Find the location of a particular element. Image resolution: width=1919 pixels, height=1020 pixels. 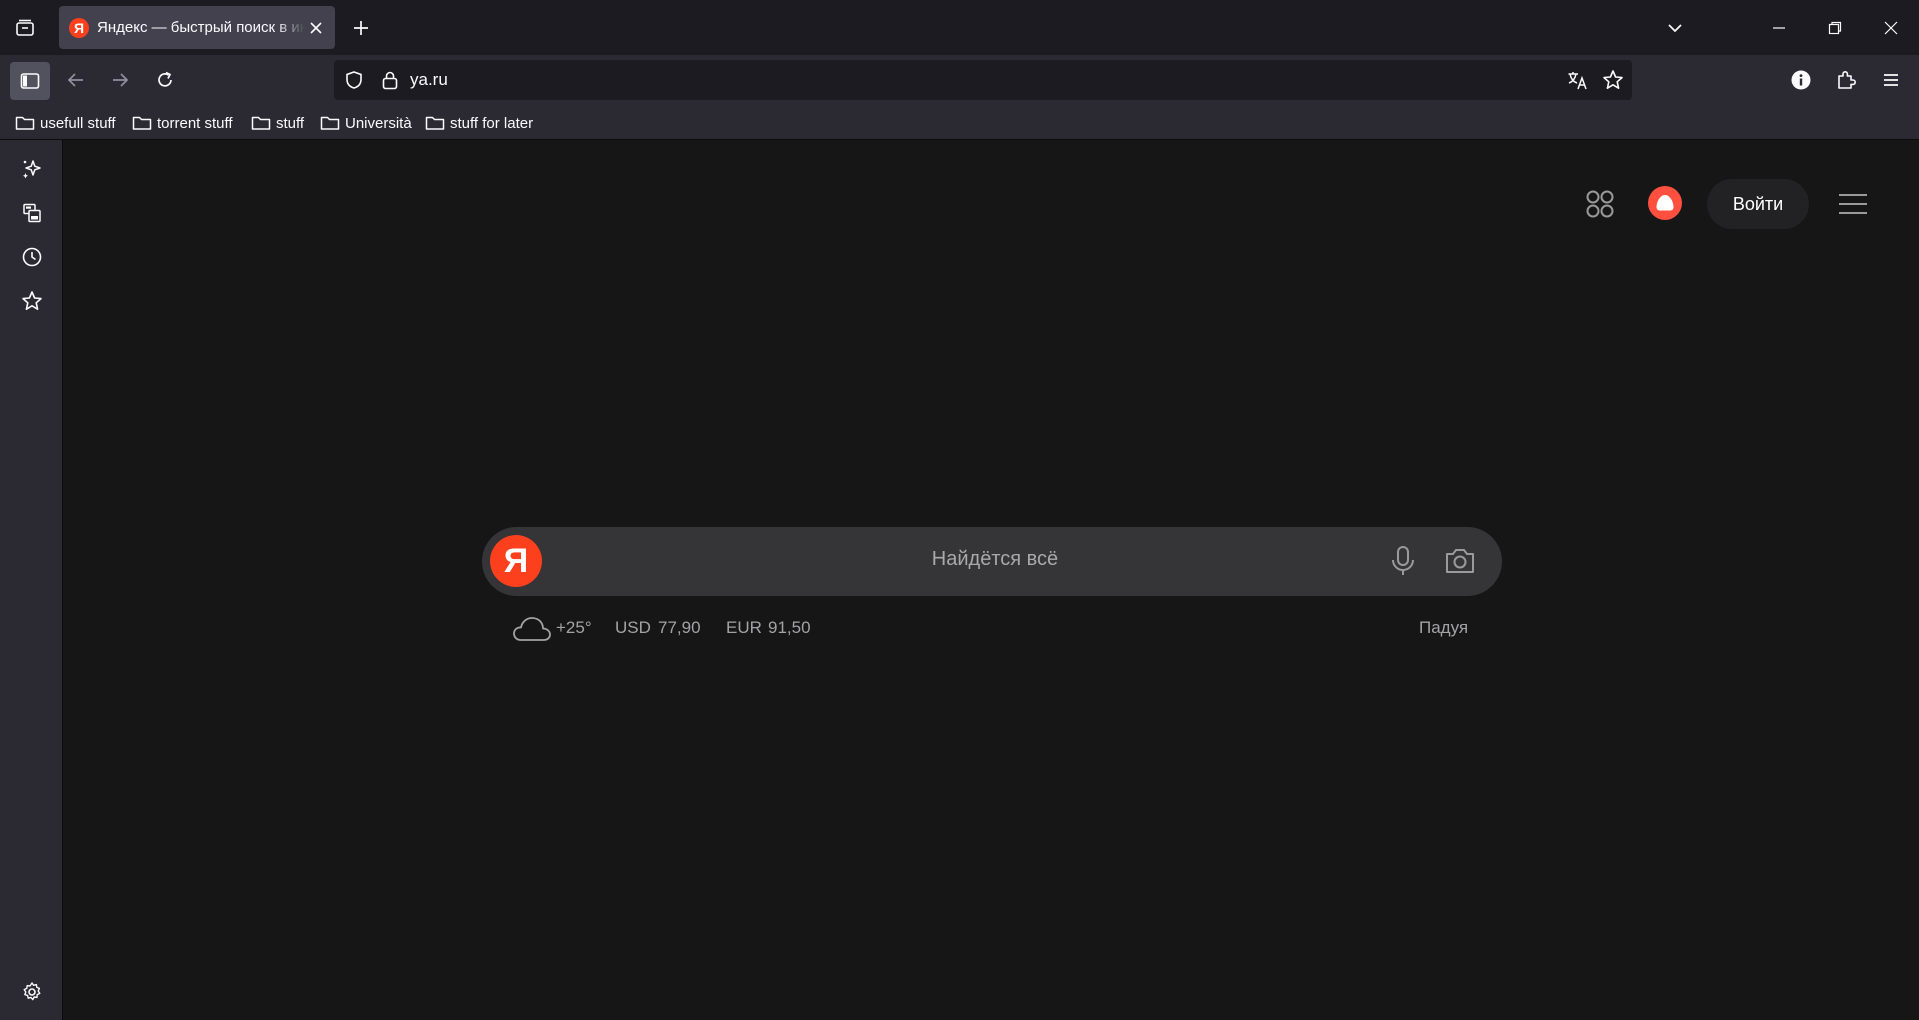

site-info-button is located at coordinates (390, 80).